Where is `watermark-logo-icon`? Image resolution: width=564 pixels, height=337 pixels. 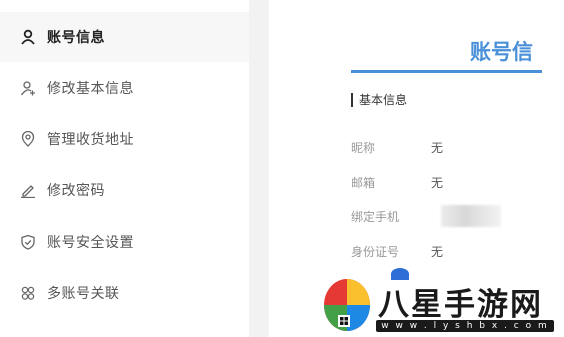
watermark-logo-icon is located at coordinates (347, 305).